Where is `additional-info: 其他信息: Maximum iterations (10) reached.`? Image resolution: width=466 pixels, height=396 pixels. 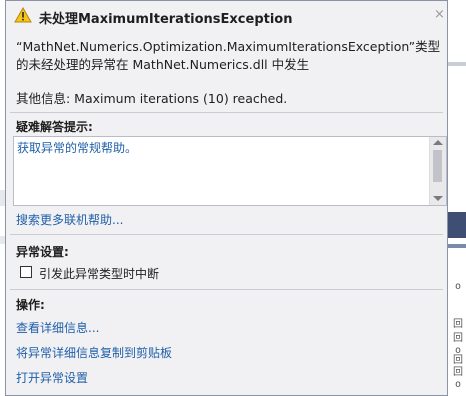 additional-info: 其他信息: Maximum iterations (10) reached. is located at coordinates (152, 98).